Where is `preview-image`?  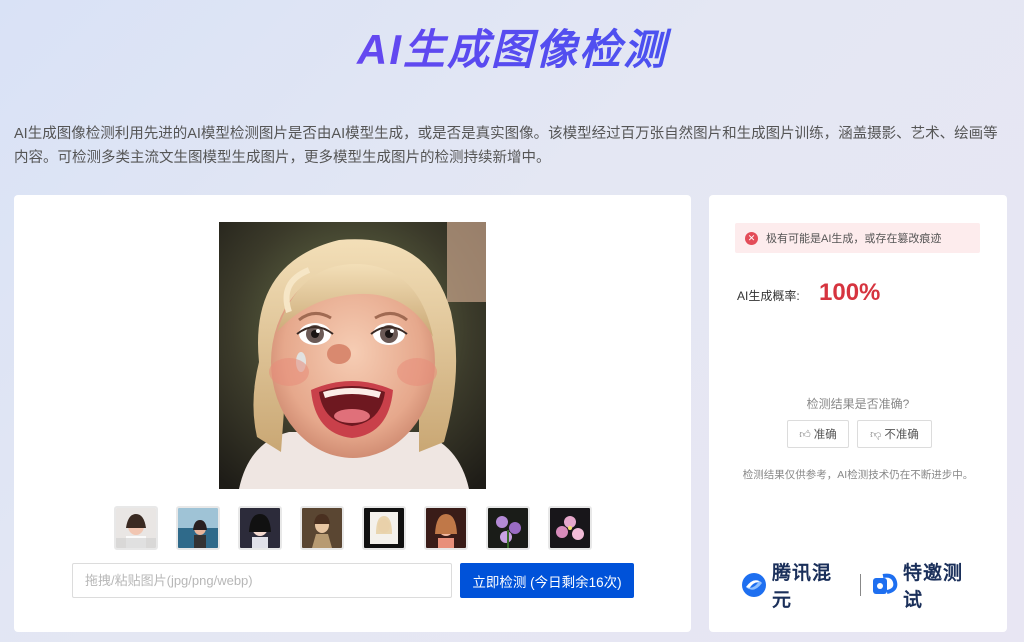
preview-image is located at coordinates (352, 355).